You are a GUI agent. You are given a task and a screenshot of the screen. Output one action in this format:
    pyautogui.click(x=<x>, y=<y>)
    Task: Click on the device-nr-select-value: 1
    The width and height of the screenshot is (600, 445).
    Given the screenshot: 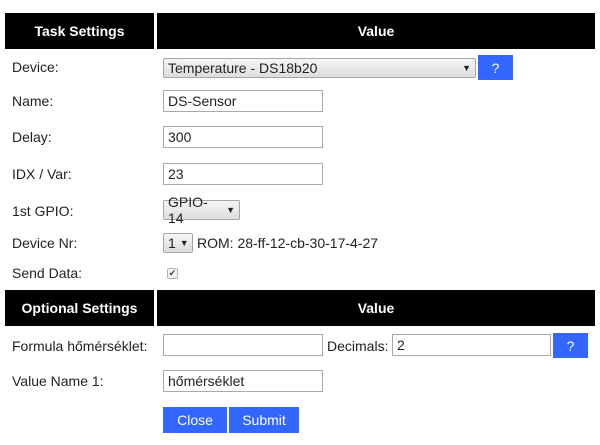 What is the action you would take?
    pyautogui.click(x=172, y=243)
    